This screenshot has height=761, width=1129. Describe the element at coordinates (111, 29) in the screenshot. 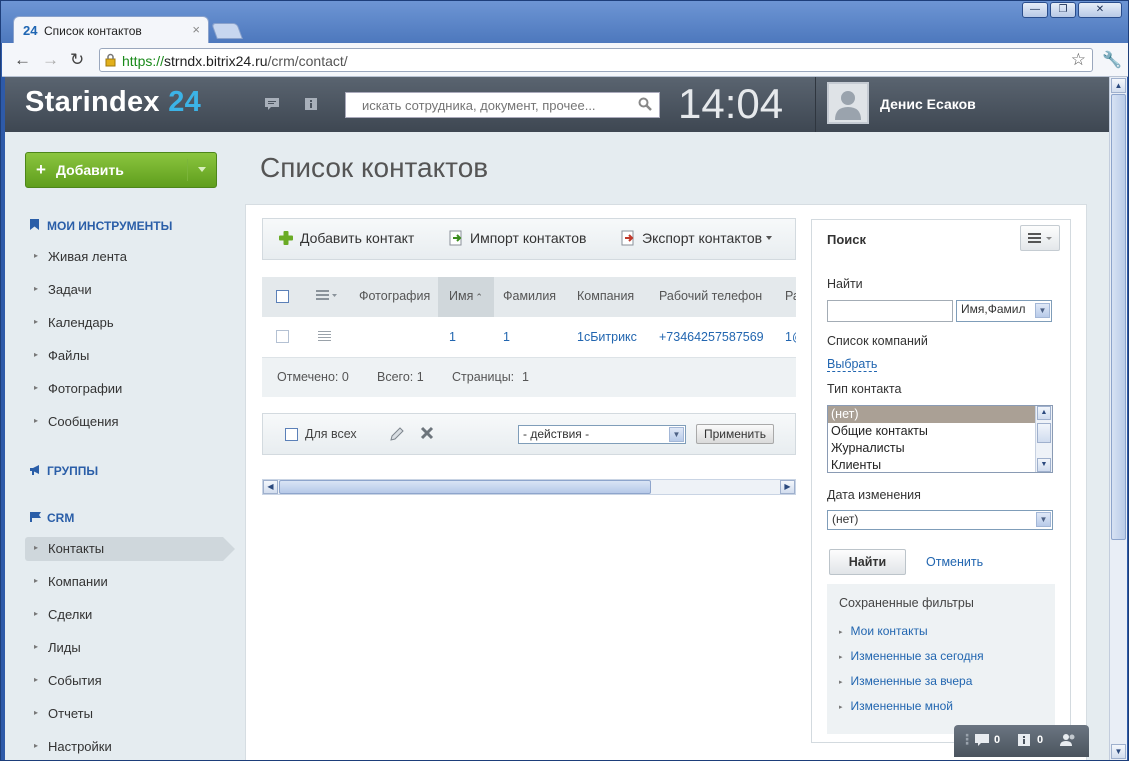

I see `browser-tab: 24 Список контактов ×` at that location.